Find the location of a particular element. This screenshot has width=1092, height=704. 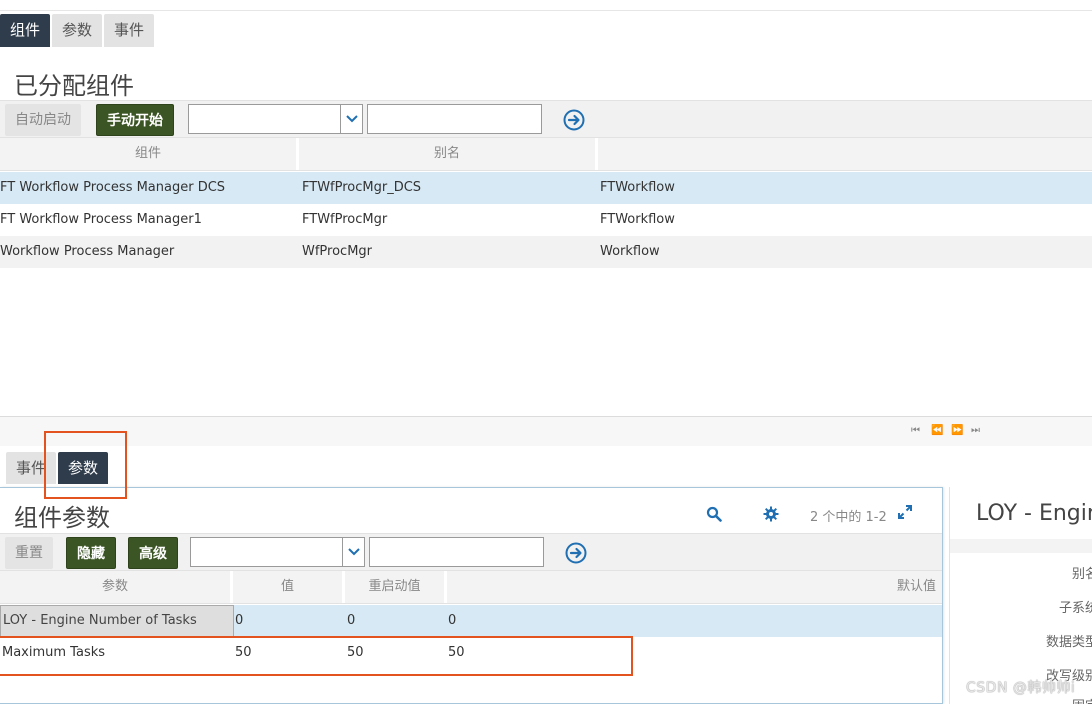

reset-button: 重置 is located at coordinates (29, 553).